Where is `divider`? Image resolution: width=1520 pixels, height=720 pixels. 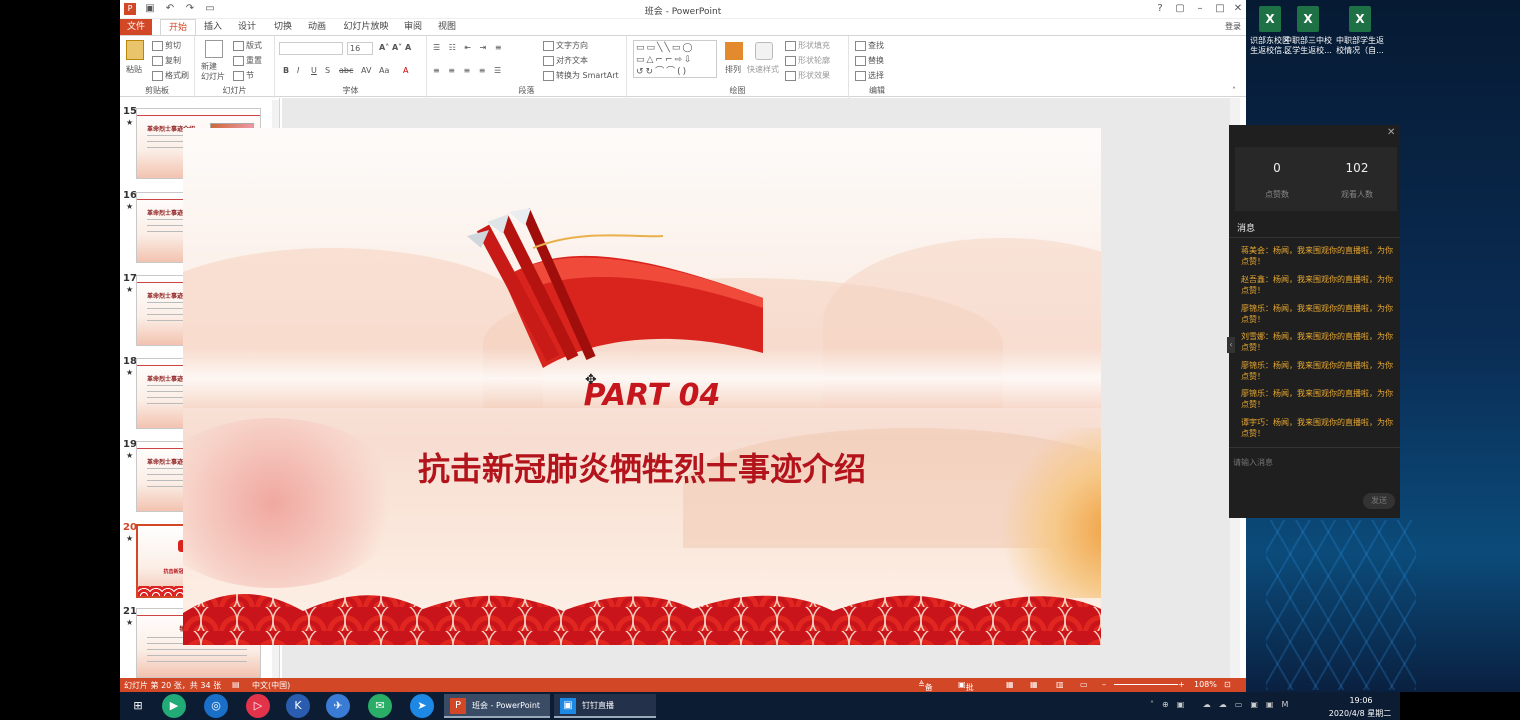
divider is located at coordinates (1314, 447).